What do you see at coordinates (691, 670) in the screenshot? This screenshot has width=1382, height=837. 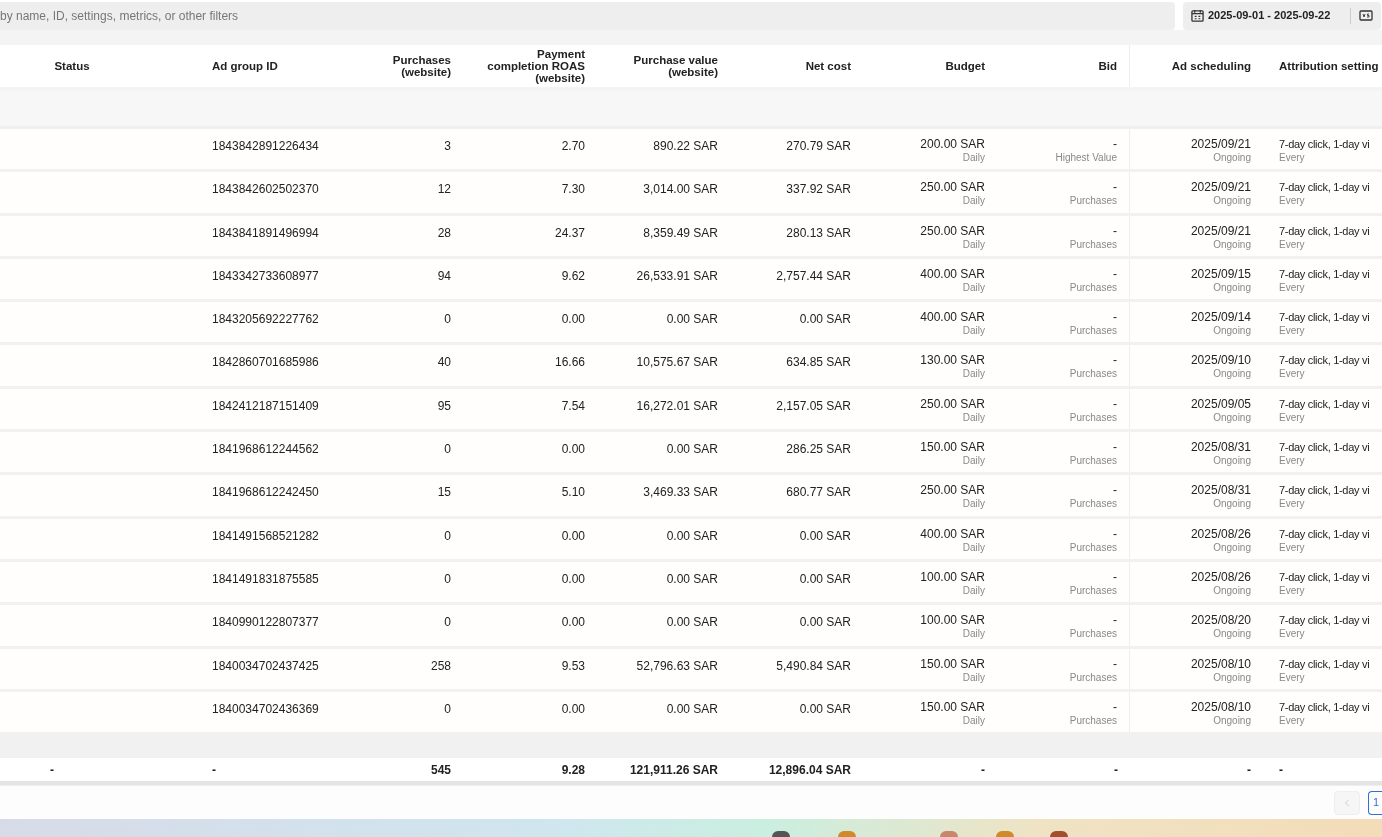 I see `table-row: 1840034702437425 258 9.53 52,796.63 SAR 5,490.84 SAR 150.00 SAR Daily - Purchases 2025/08/10 Ongoing 7-day click, 1-day vi Every` at bounding box center [691, 670].